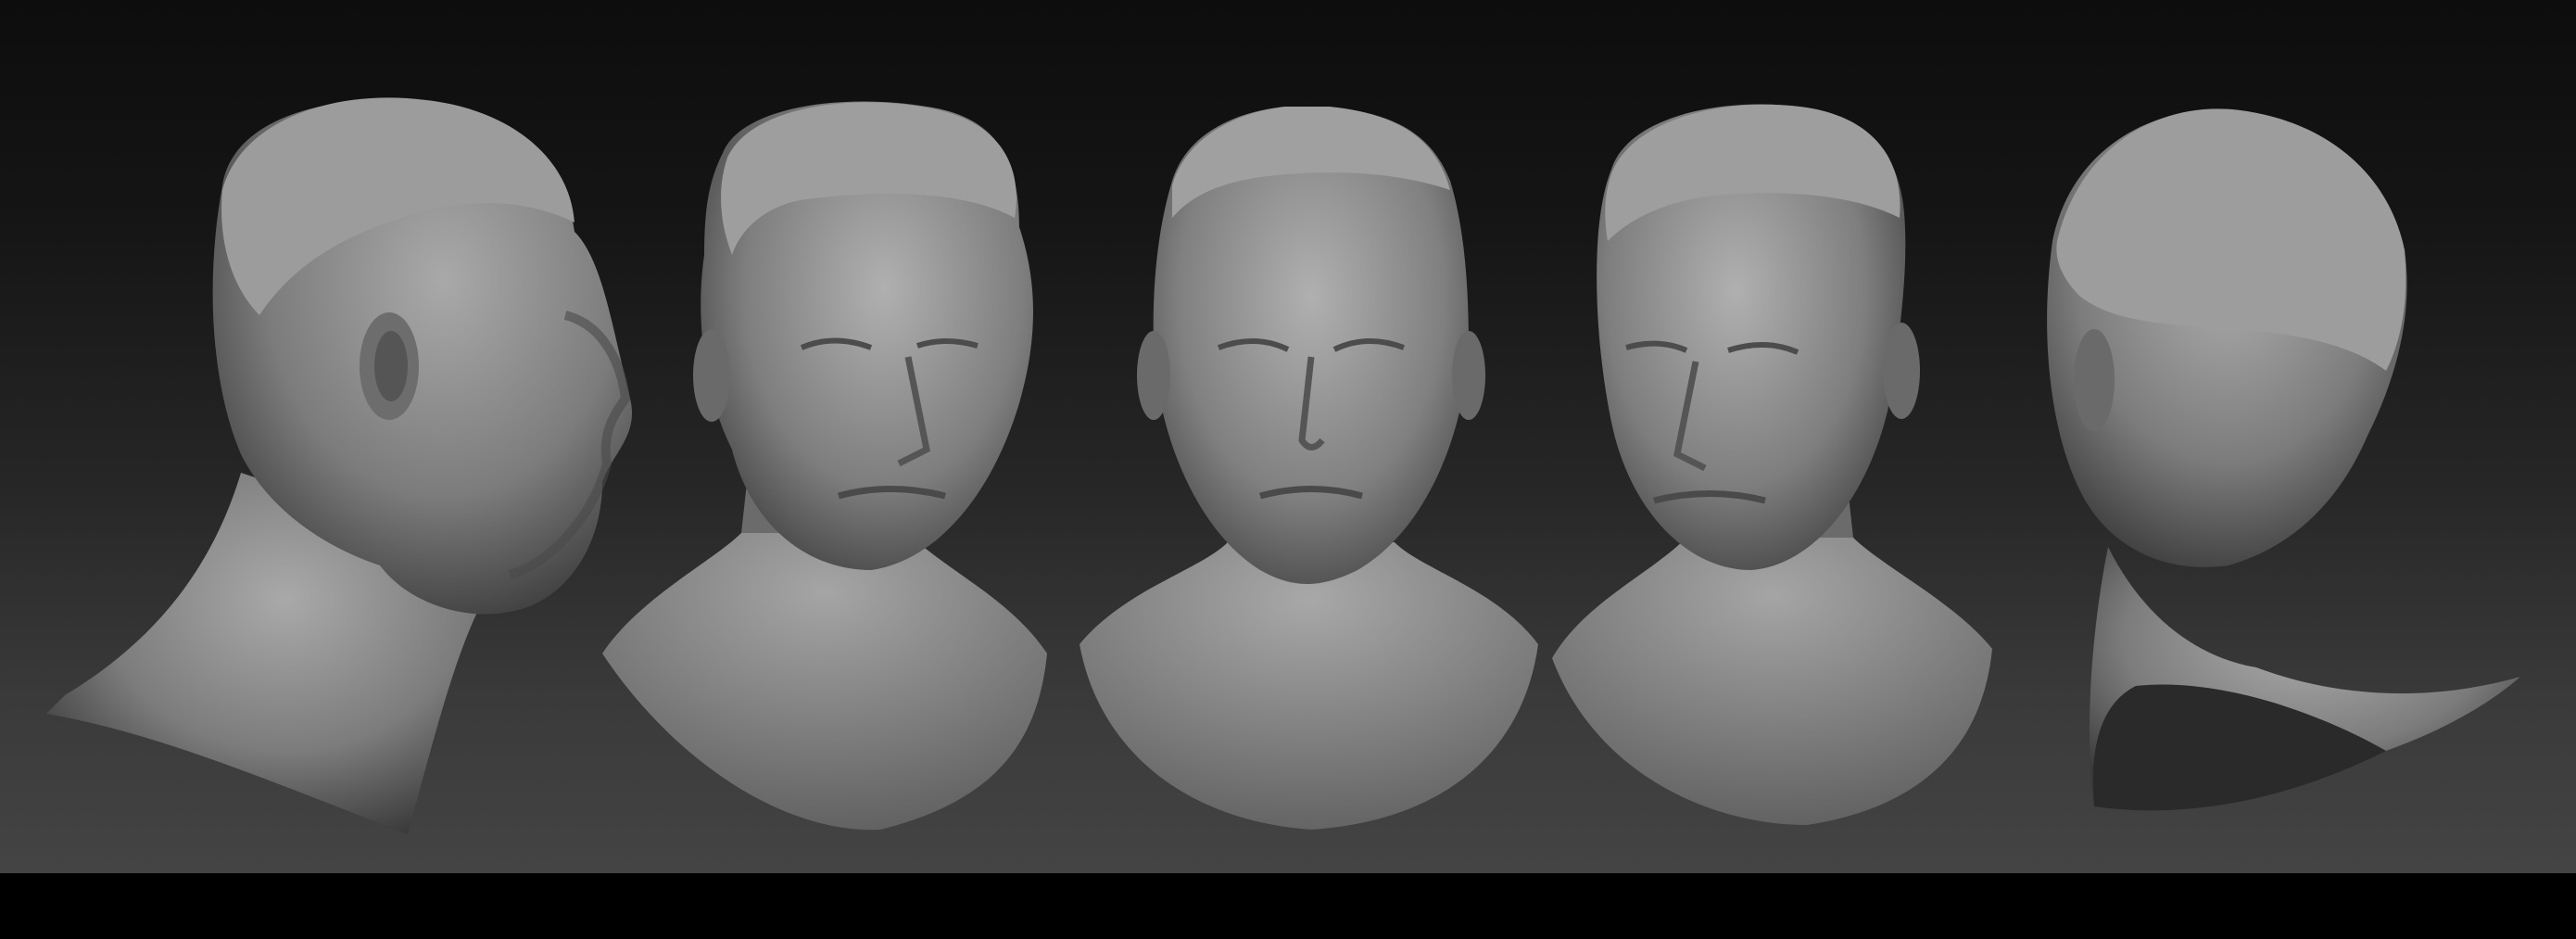  I want to click on letterbox-band, so click(1288, 906).